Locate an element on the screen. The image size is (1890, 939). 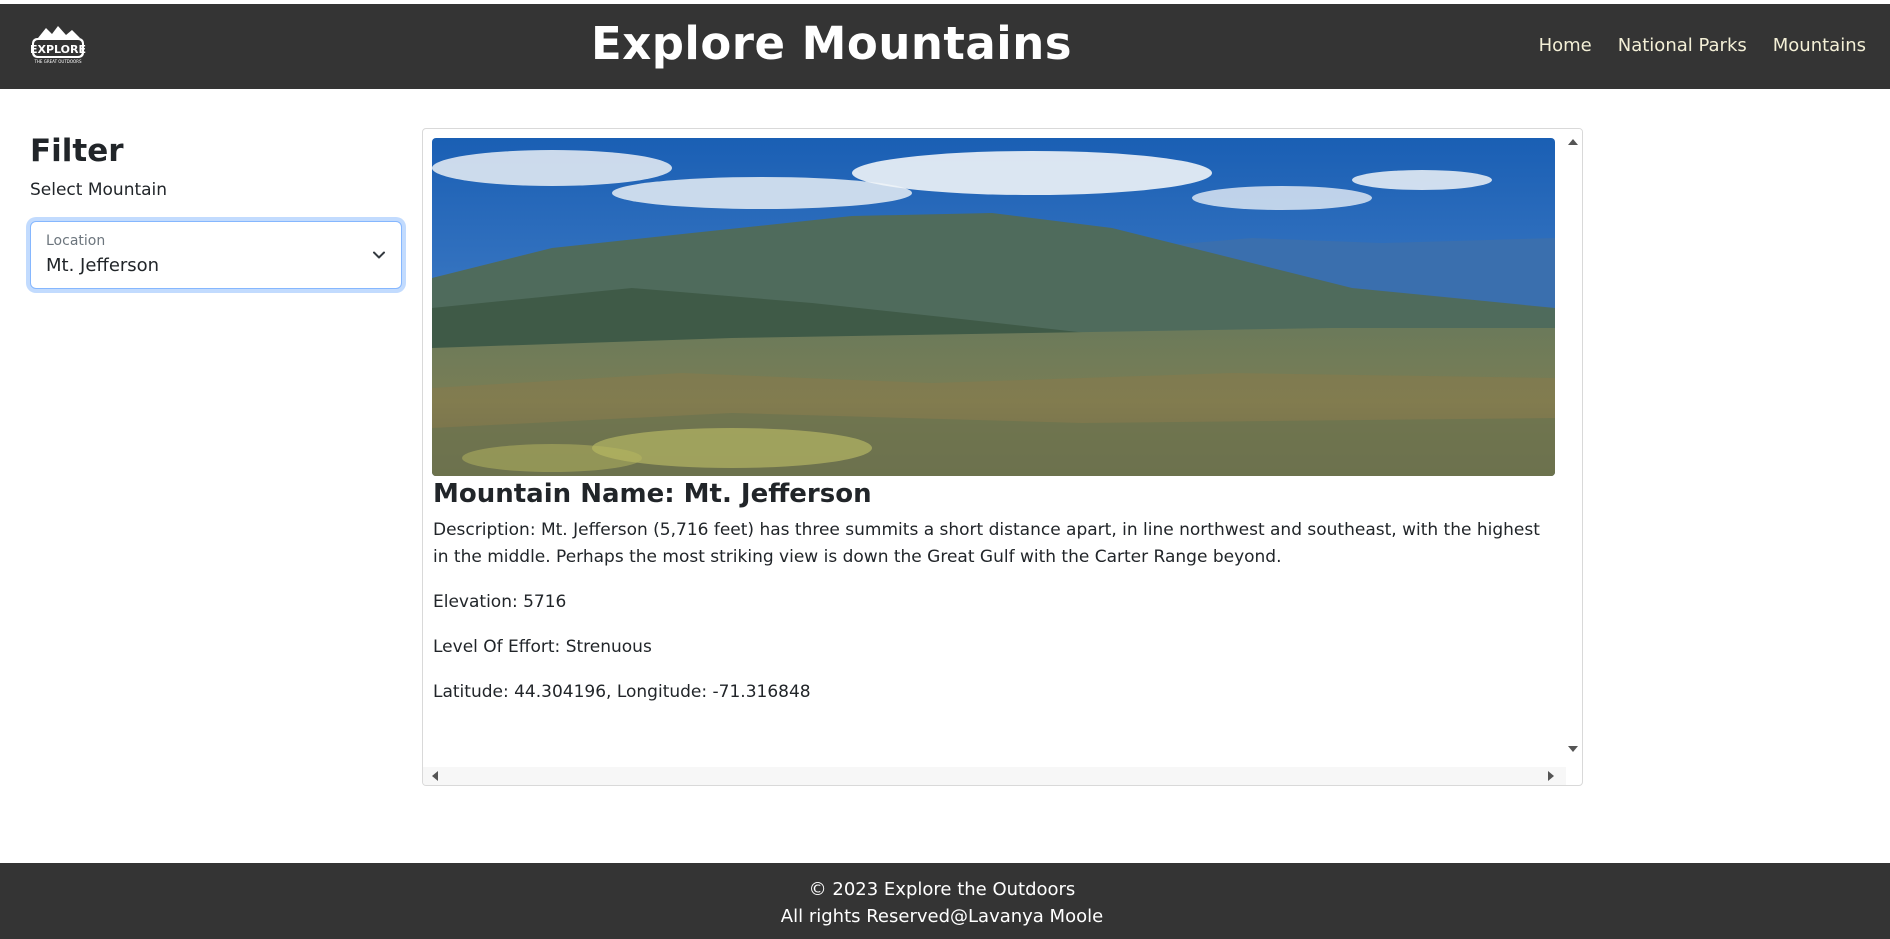
filter-subtitle: Select Mountain is located at coordinates (99, 190).